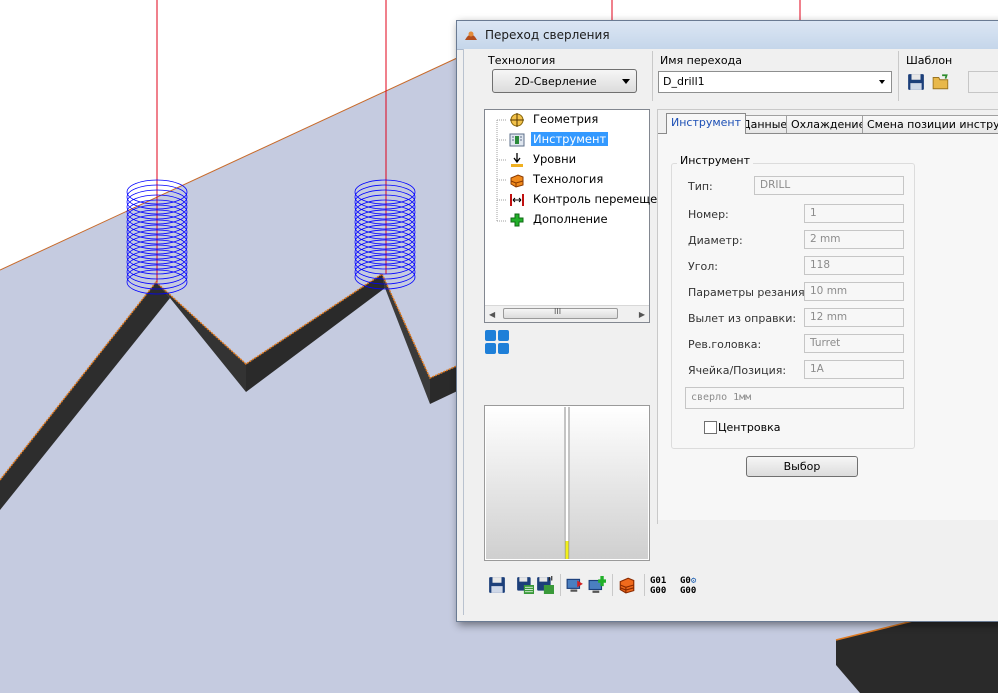 This screenshot has height=693, width=998. I want to click on tree-item-label: Уровни, so click(555, 159).